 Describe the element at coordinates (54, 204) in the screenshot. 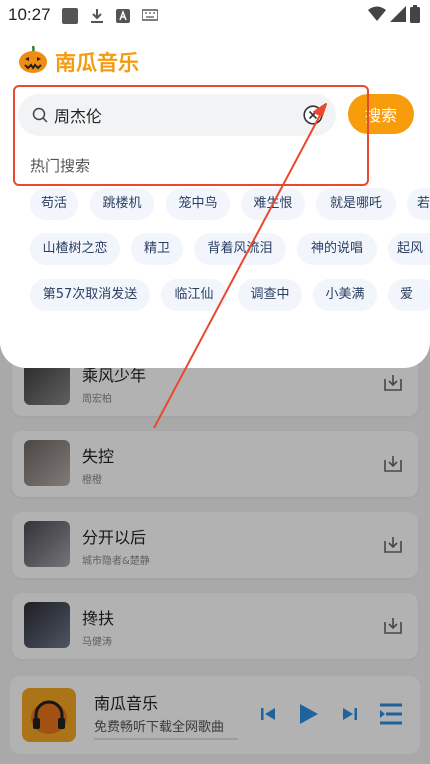

I see `hot-tag: 苟活` at that location.